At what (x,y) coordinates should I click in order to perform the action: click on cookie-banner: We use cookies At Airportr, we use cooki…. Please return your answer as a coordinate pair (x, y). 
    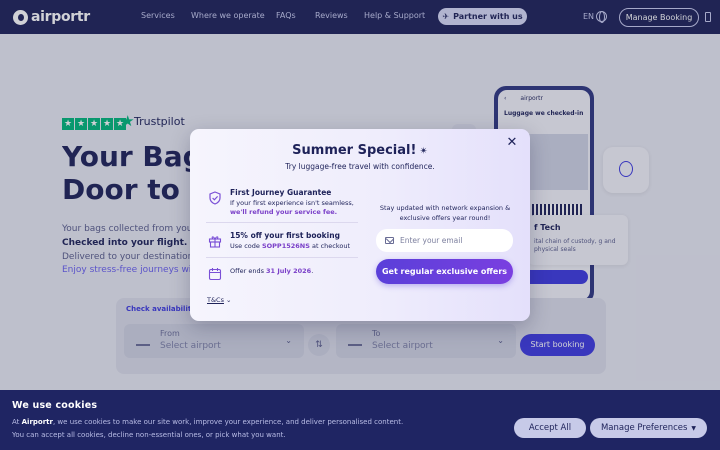
    Looking at the image, I should click on (360, 420).